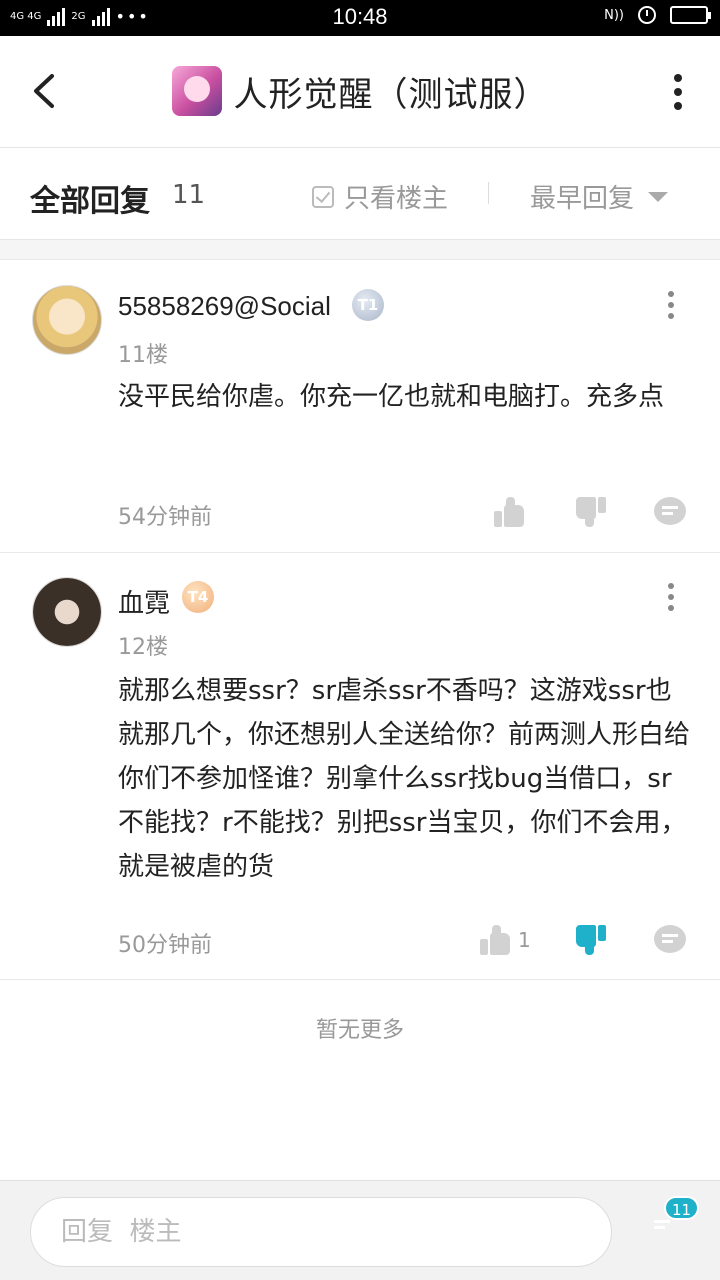  Describe the element at coordinates (90, 201) in the screenshot. I see `all-replies-label: 全部回复` at that location.